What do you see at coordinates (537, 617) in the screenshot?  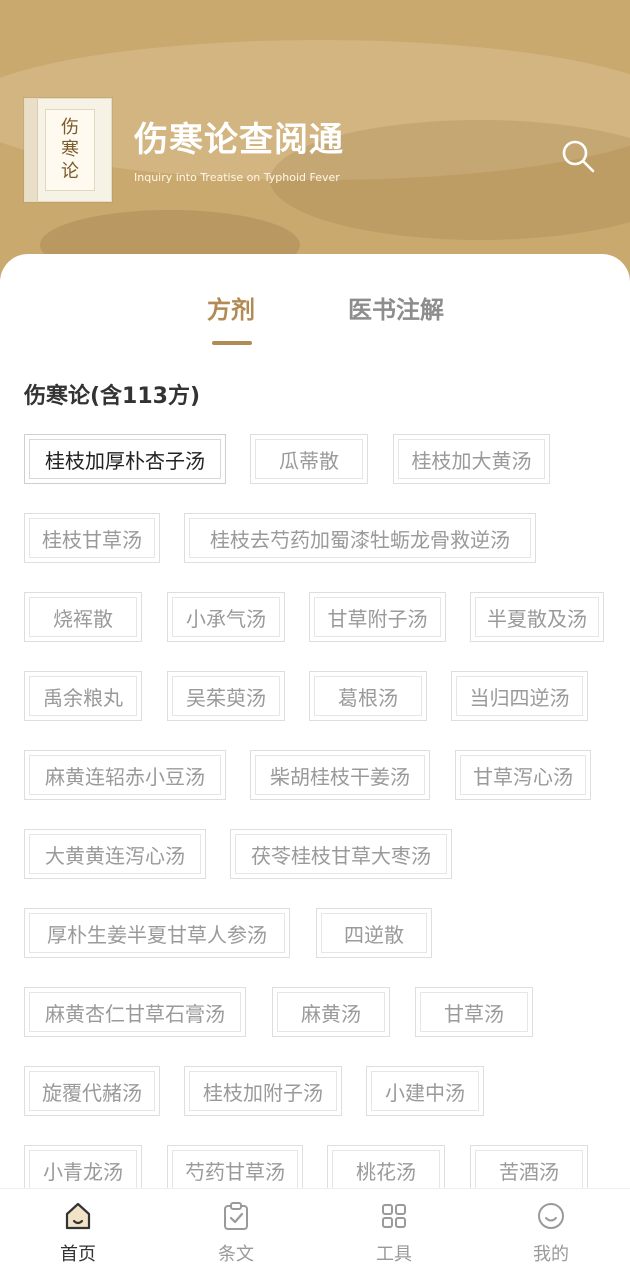 I see `formula-chip: 半夏散及汤` at bounding box center [537, 617].